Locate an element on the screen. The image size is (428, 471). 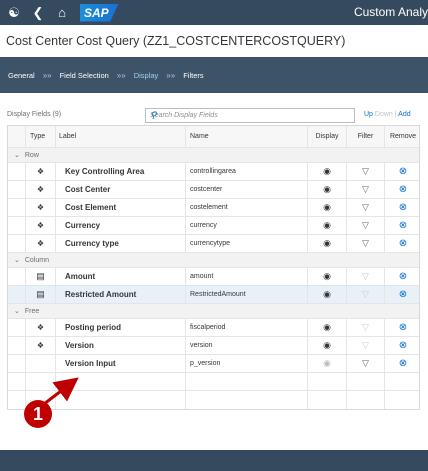
callout-badge: 1 is located at coordinates (38, 414).